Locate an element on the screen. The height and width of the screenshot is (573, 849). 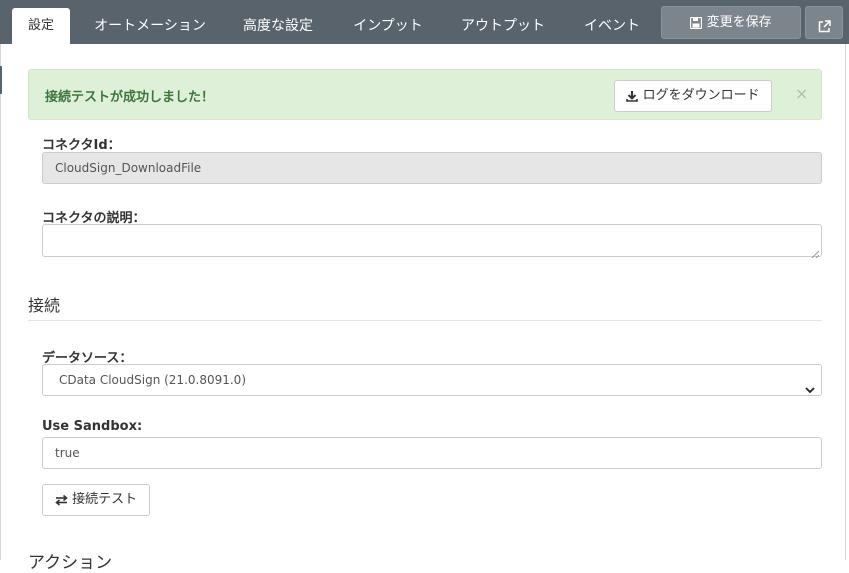
connector-id-value: CloudSign_DownloadFile is located at coordinates (128, 168).